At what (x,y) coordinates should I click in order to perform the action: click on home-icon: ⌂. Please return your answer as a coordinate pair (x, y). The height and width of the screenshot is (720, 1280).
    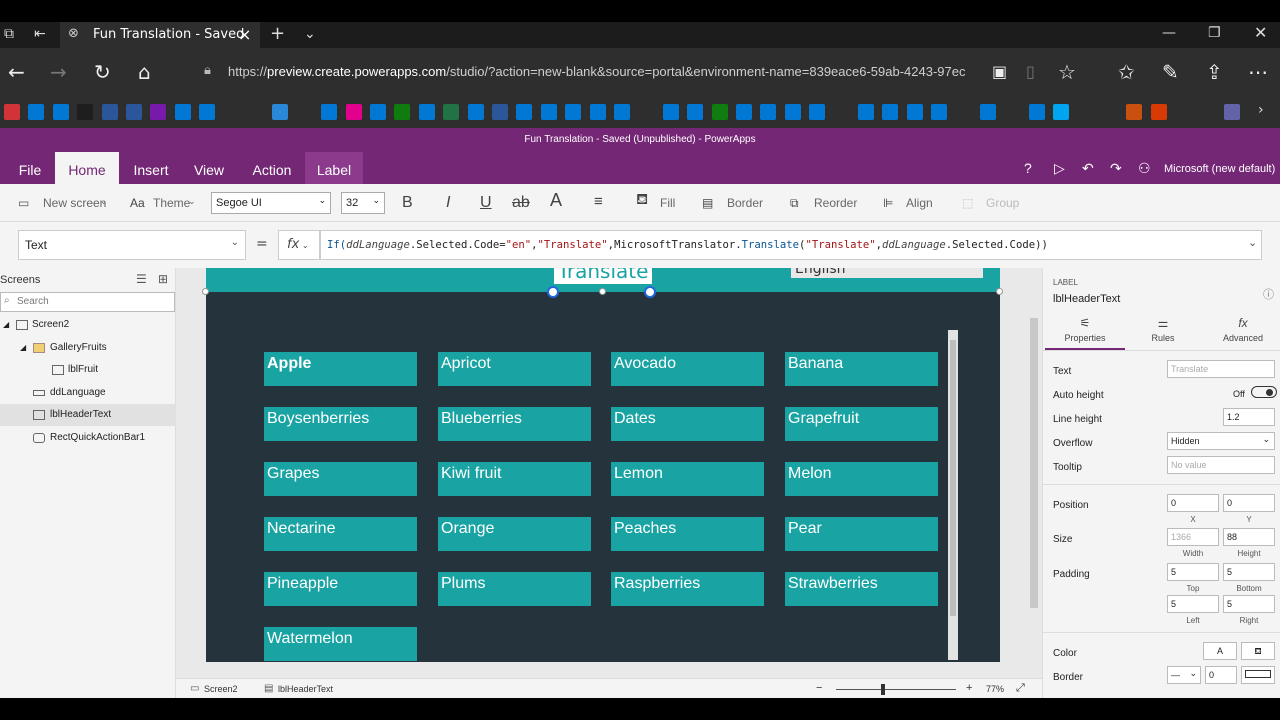
    Looking at the image, I should click on (144, 72).